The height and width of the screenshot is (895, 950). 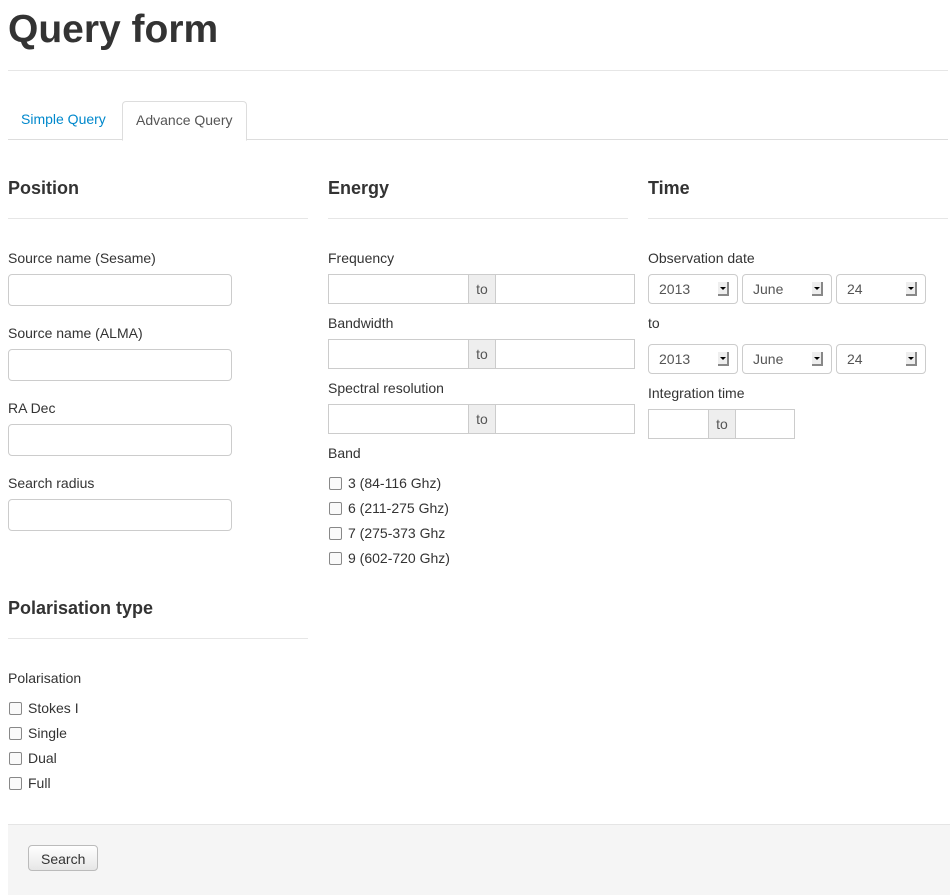 I want to click on search-radius-input, so click(x=120, y=515).